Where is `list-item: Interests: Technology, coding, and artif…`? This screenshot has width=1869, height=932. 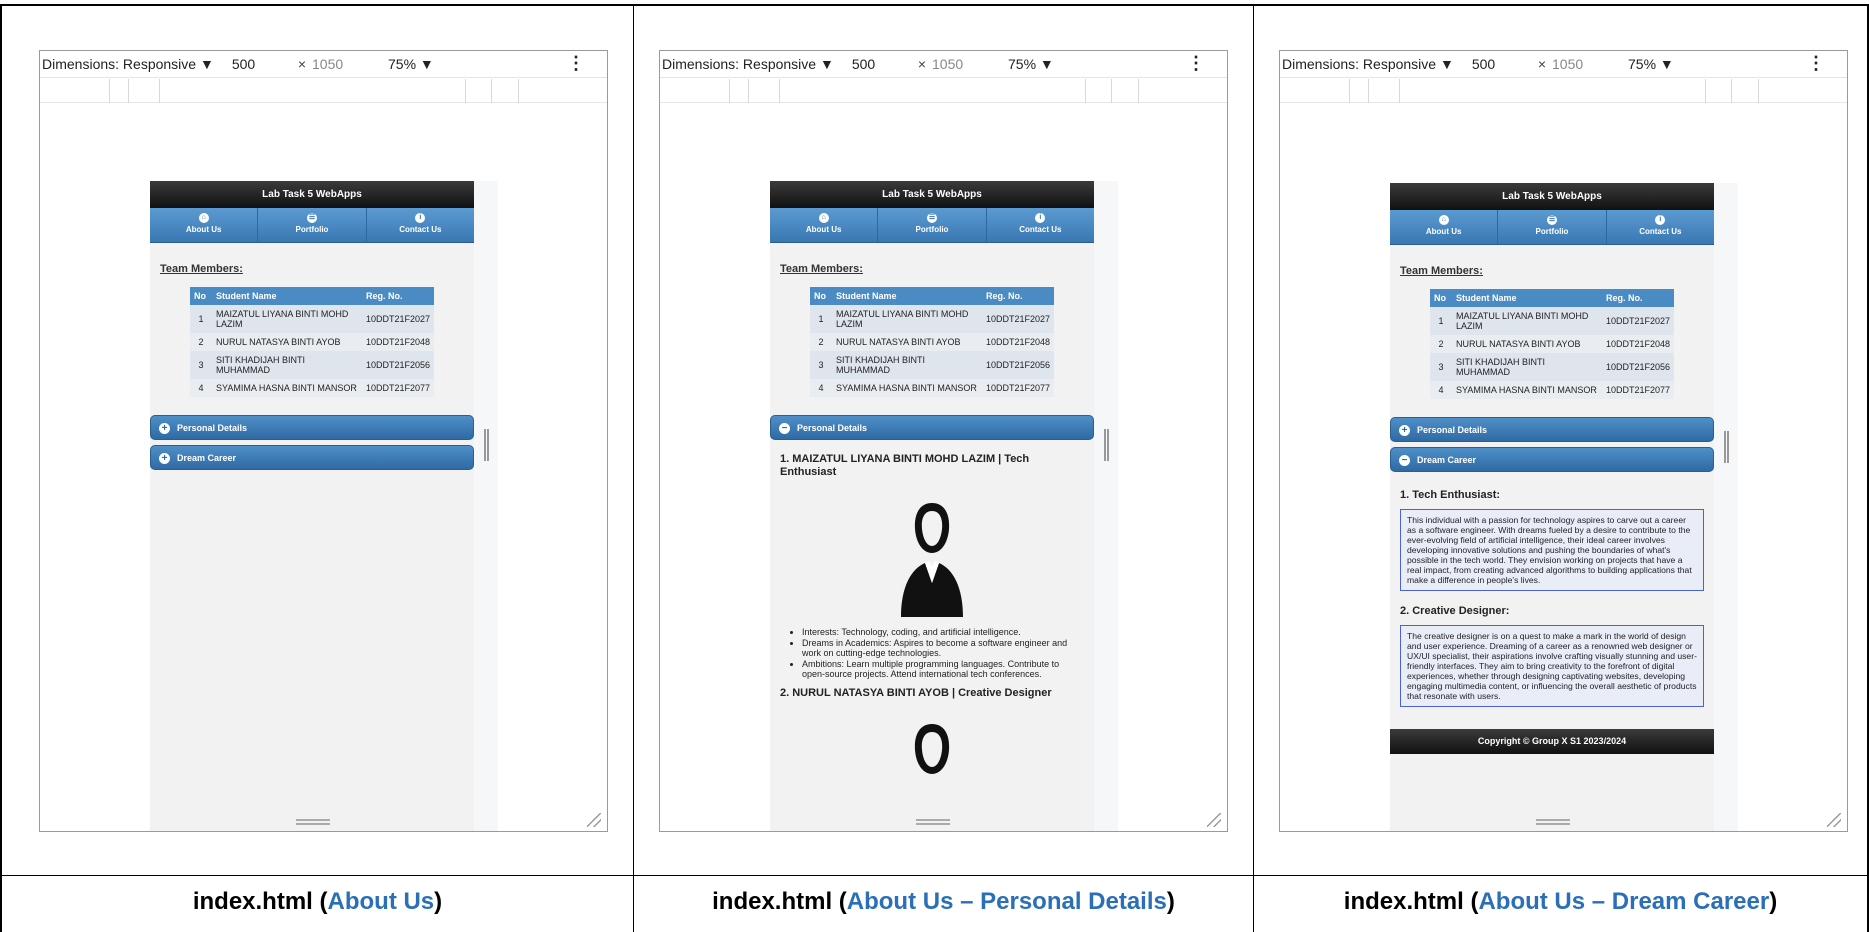
list-item: Interests: Technology, coding, and artif… is located at coordinates (943, 632).